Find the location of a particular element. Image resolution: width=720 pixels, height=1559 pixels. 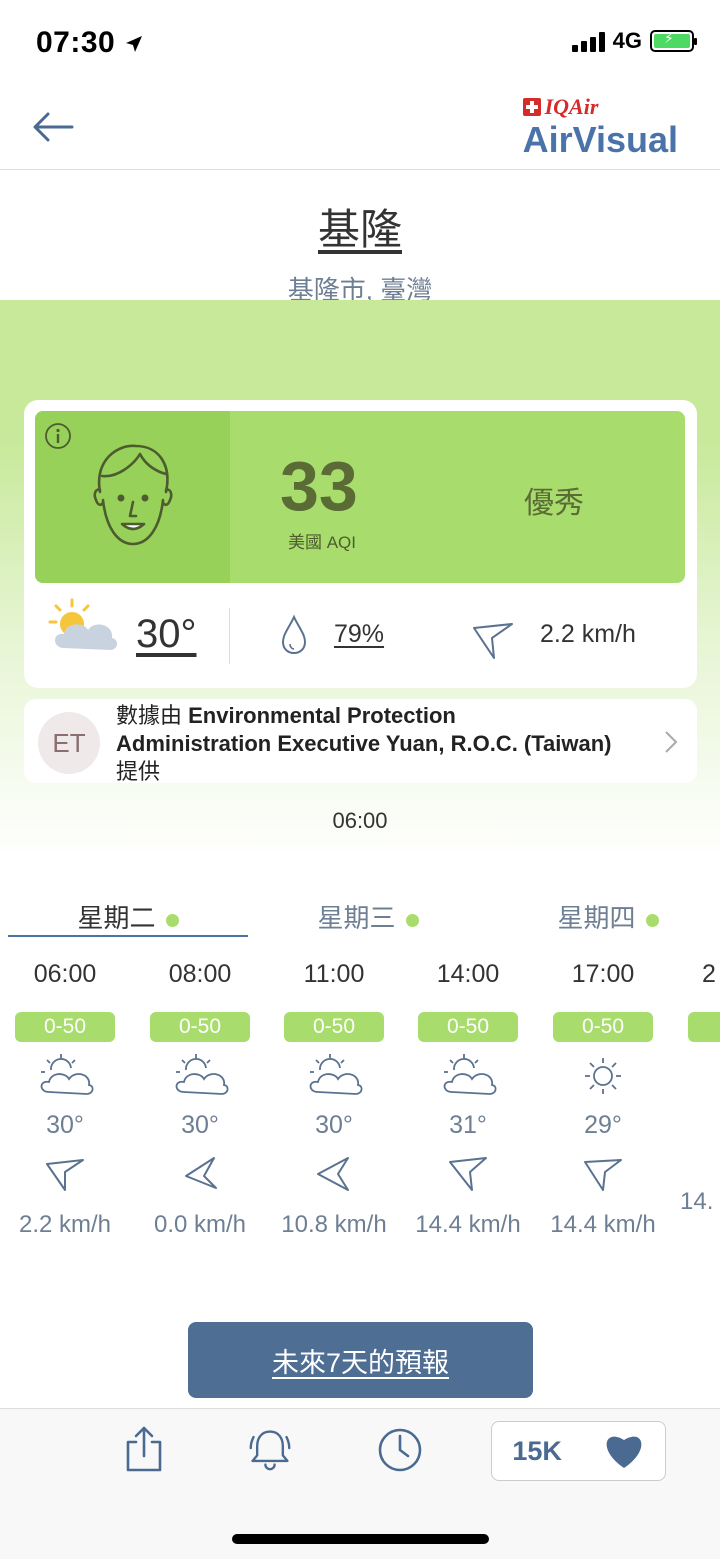

share-icon is located at coordinates (144, 1449).